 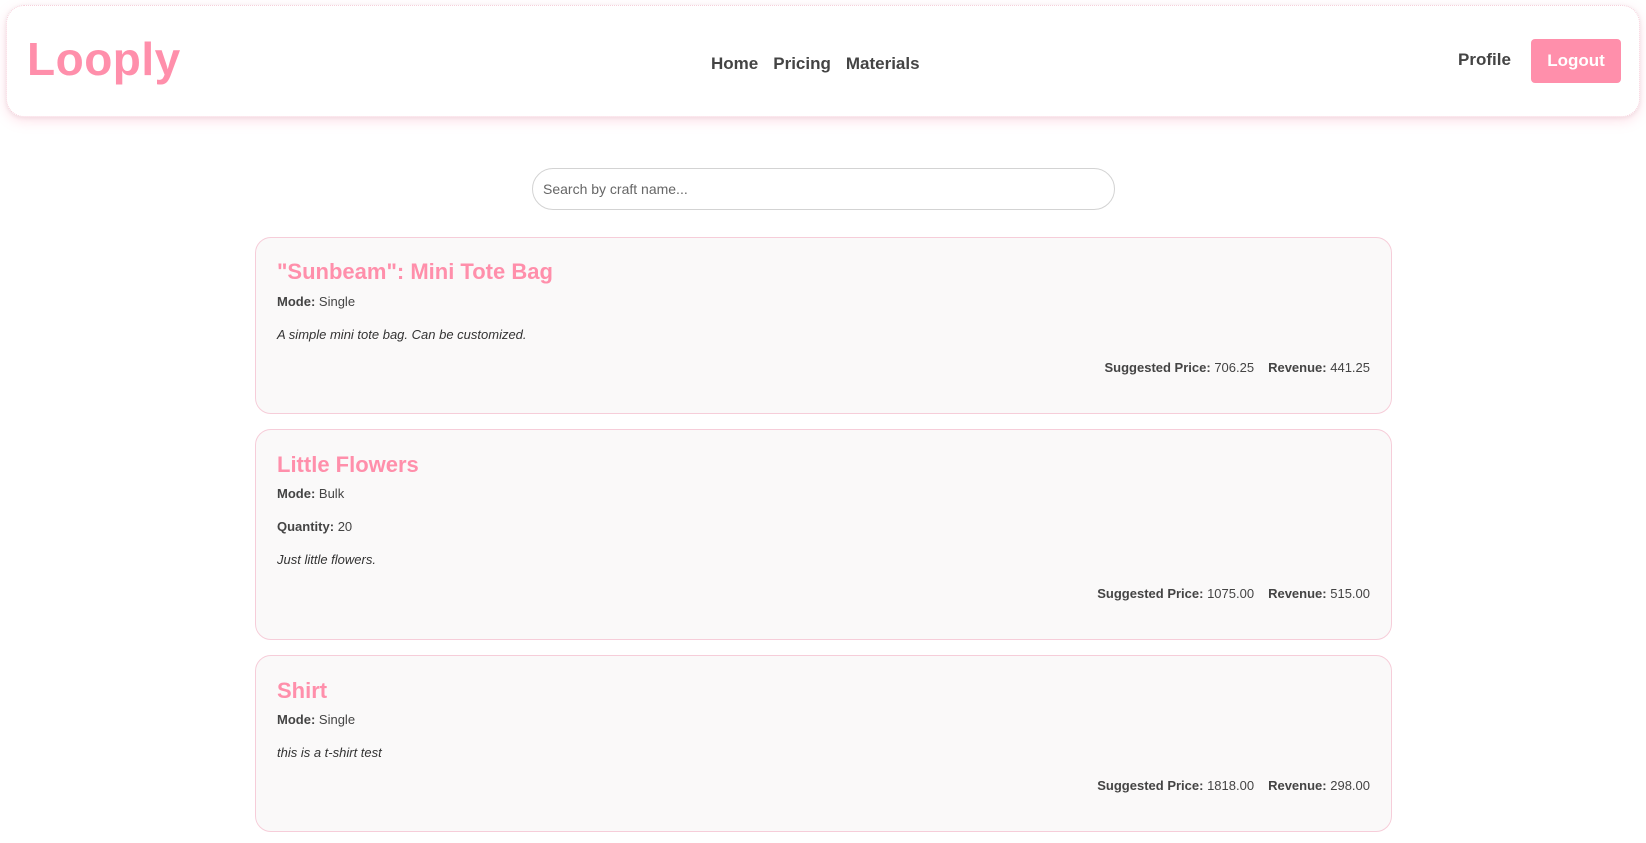 What do you see at coordinates (1231, 593) in the screenshot?
I see `suggested-price-value: 1075.00` at bounding box center [1231, 593].